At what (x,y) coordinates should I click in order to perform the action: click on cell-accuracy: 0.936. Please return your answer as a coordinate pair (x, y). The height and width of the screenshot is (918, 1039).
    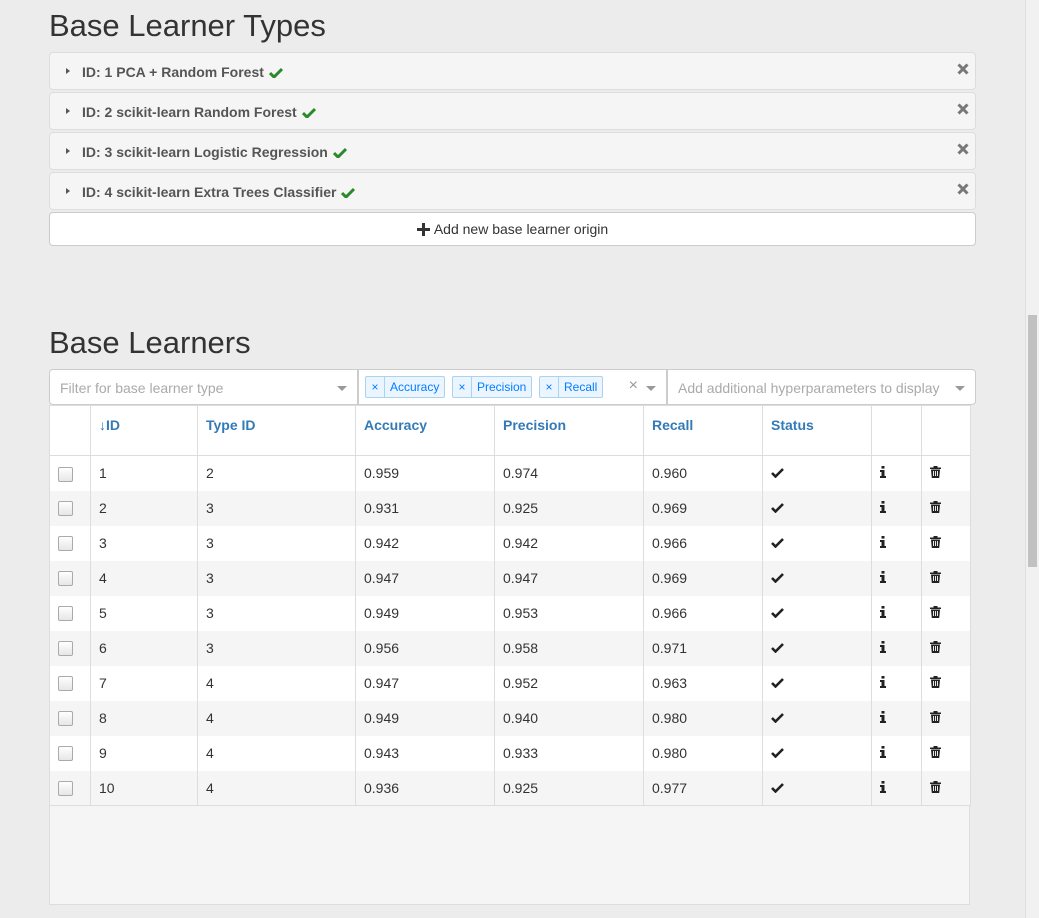
    Looking at the image, I should click on (425, 788).